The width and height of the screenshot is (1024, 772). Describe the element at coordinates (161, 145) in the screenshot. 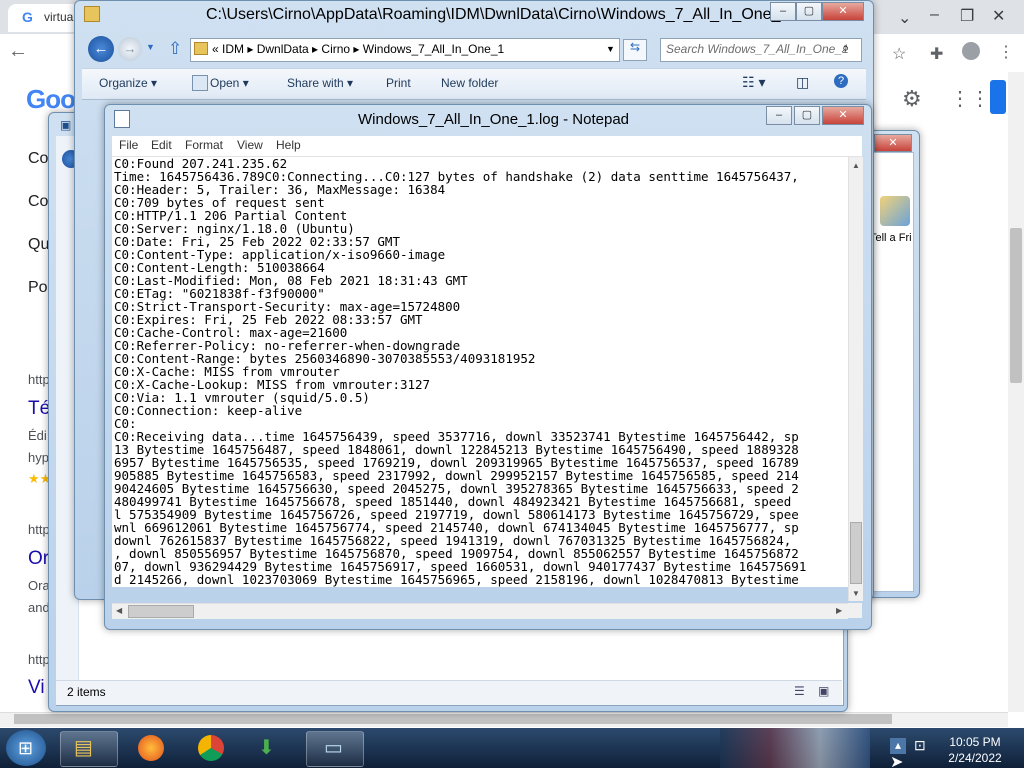

I see `menu-edit: Edit` at that location.